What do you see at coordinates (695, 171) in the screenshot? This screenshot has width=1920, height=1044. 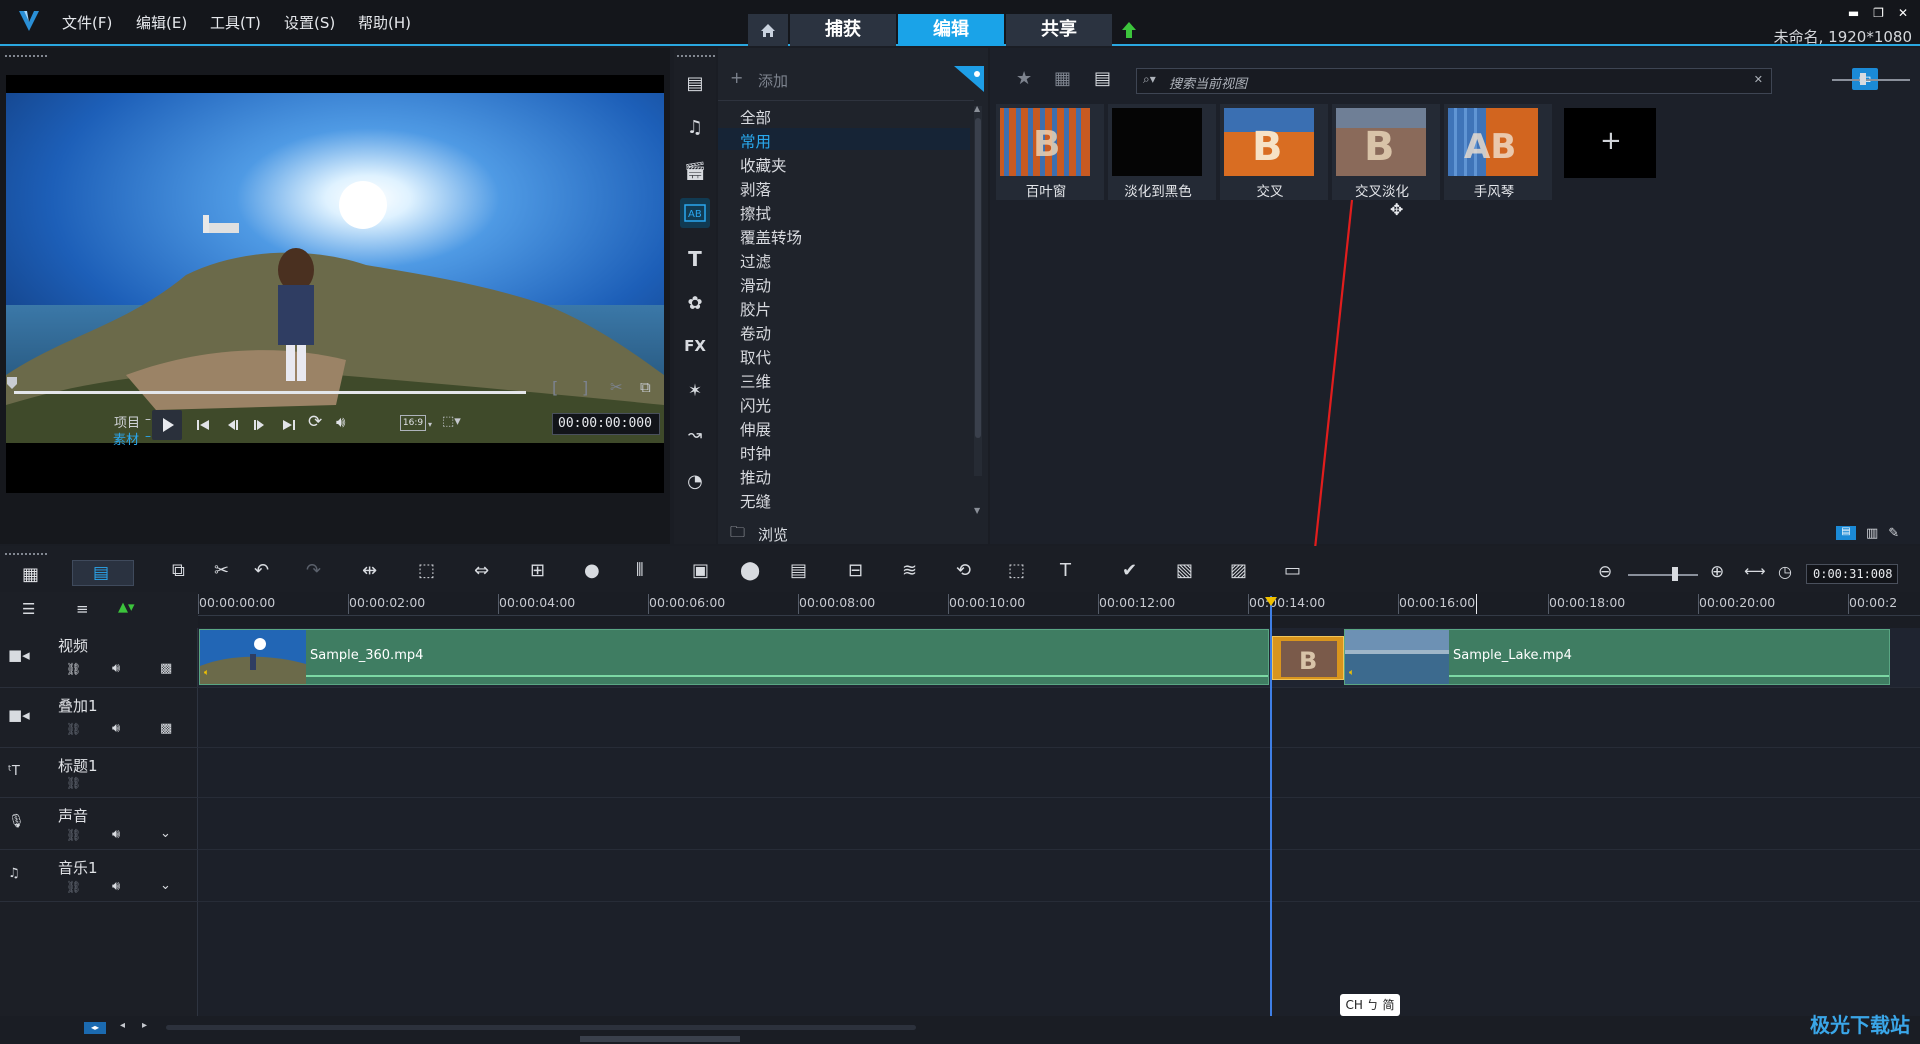 I see `template-button: 🎬︎` at bounding box center [695, 171].